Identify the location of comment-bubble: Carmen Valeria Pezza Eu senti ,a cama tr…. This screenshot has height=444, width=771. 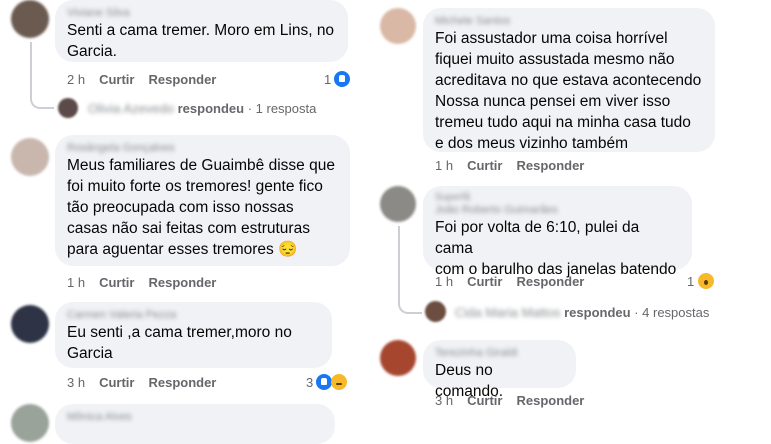
(193, 335).